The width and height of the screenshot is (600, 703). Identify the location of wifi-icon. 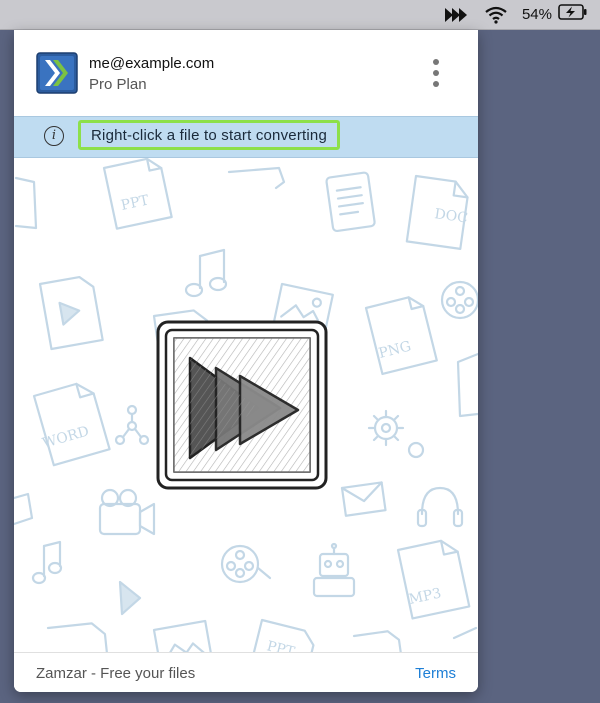
(496, 15).